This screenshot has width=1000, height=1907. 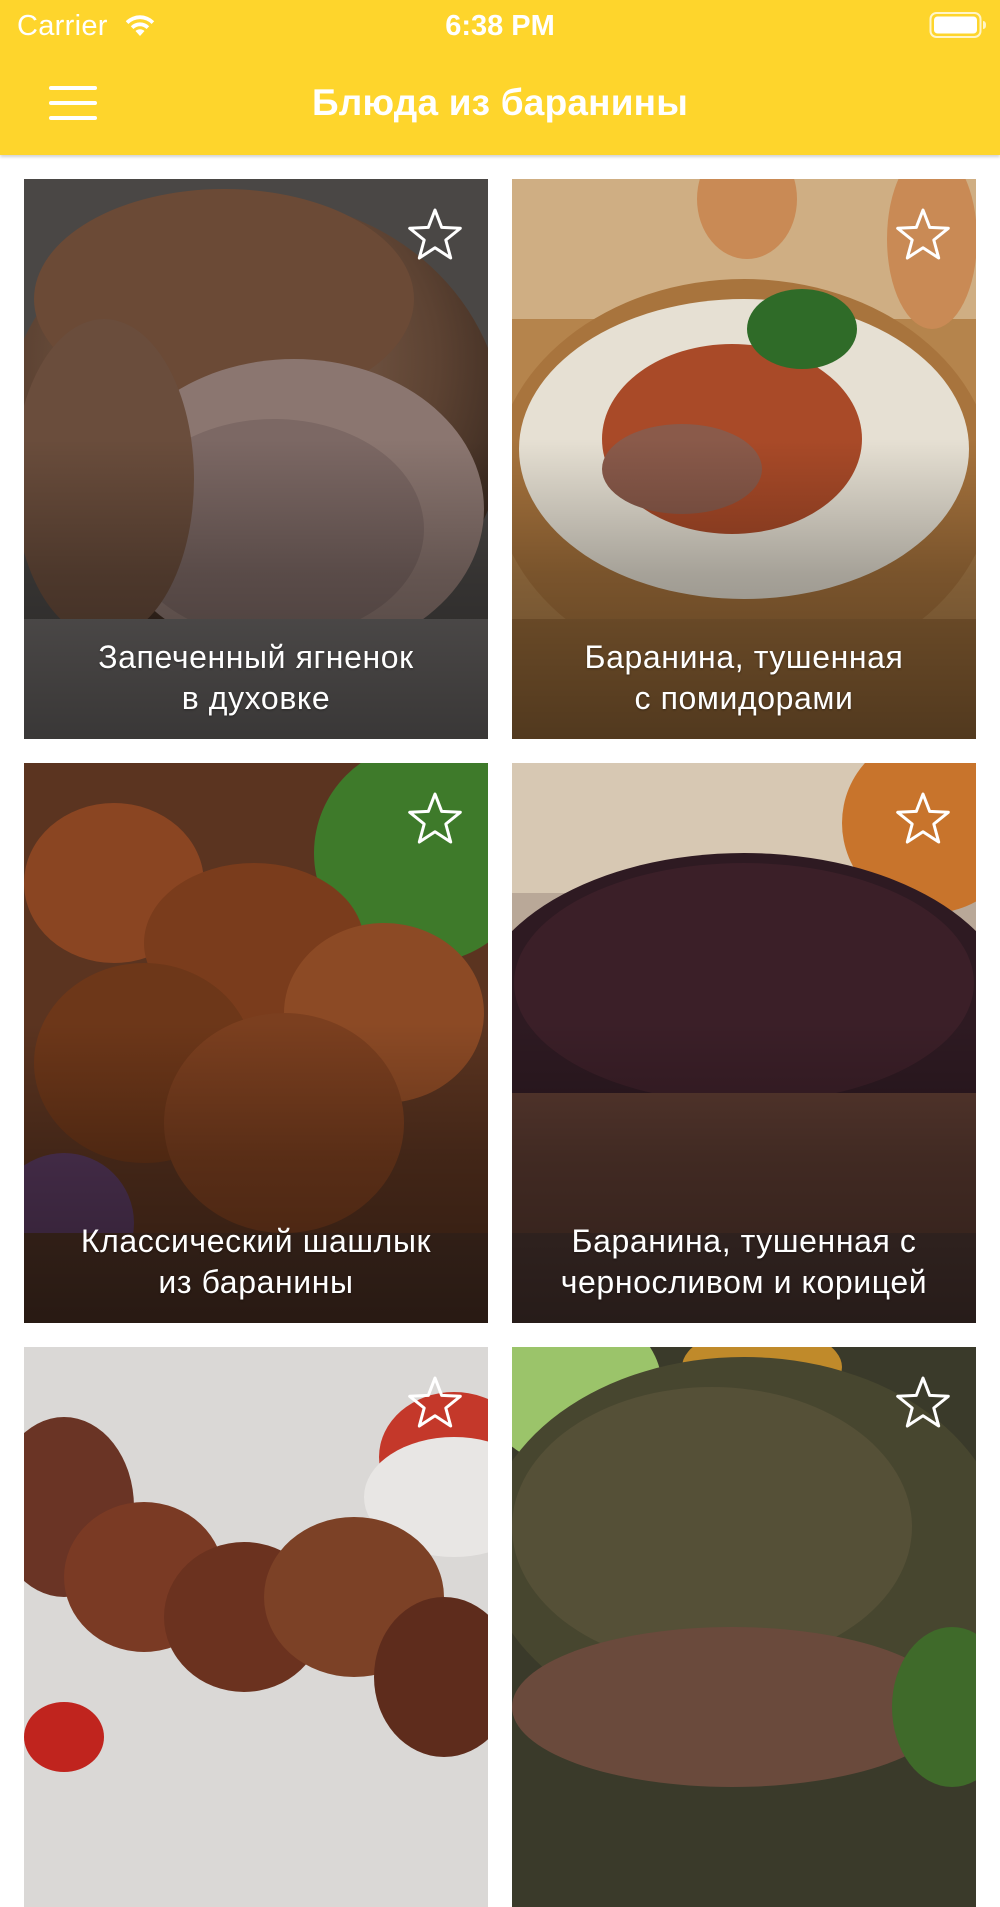 I want to click on navigation-bar: Блюда из баранины, so click(x=500, y=103).